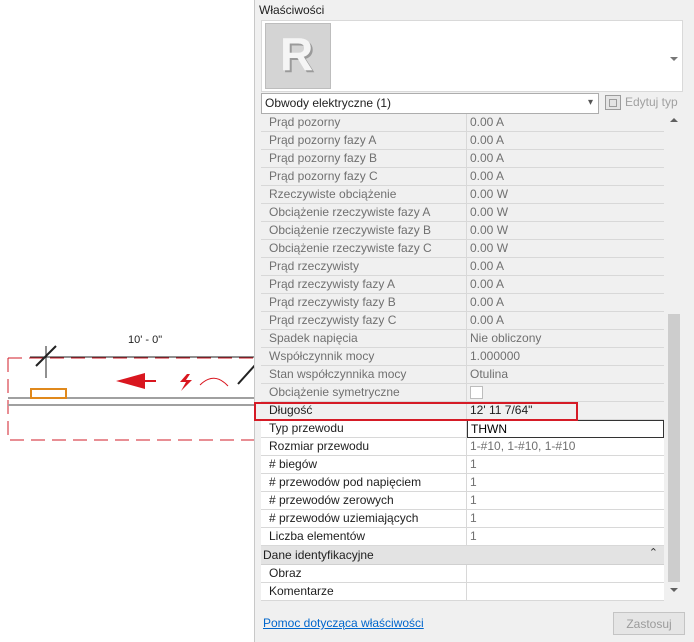  Describe the element at coordinates (647, 102) in the screenshot. I see `edit-type-button: Edytuj typ` at that location.